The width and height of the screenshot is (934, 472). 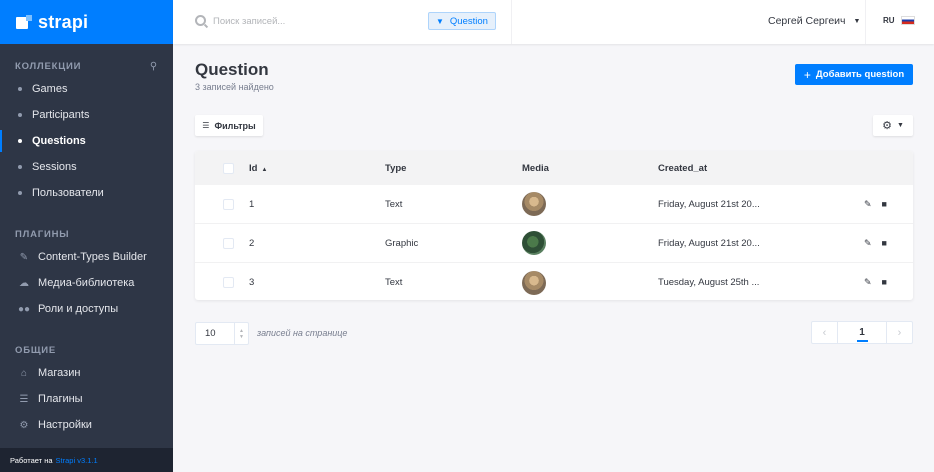 I want to click on pagination: ‹ 1 ›, so click(x=862, y=332).